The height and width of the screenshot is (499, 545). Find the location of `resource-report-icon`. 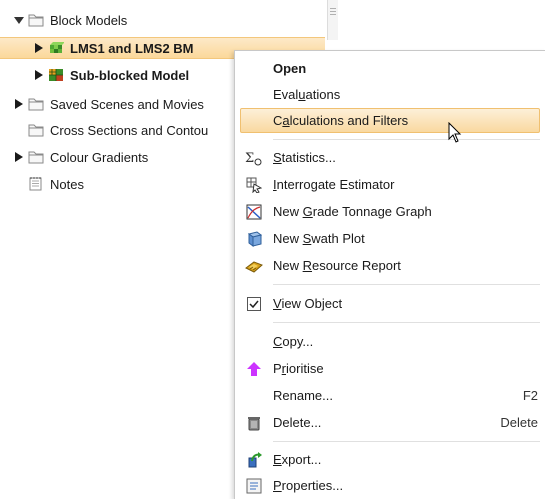

resource-report-icon is located at coordinates (254, 266).